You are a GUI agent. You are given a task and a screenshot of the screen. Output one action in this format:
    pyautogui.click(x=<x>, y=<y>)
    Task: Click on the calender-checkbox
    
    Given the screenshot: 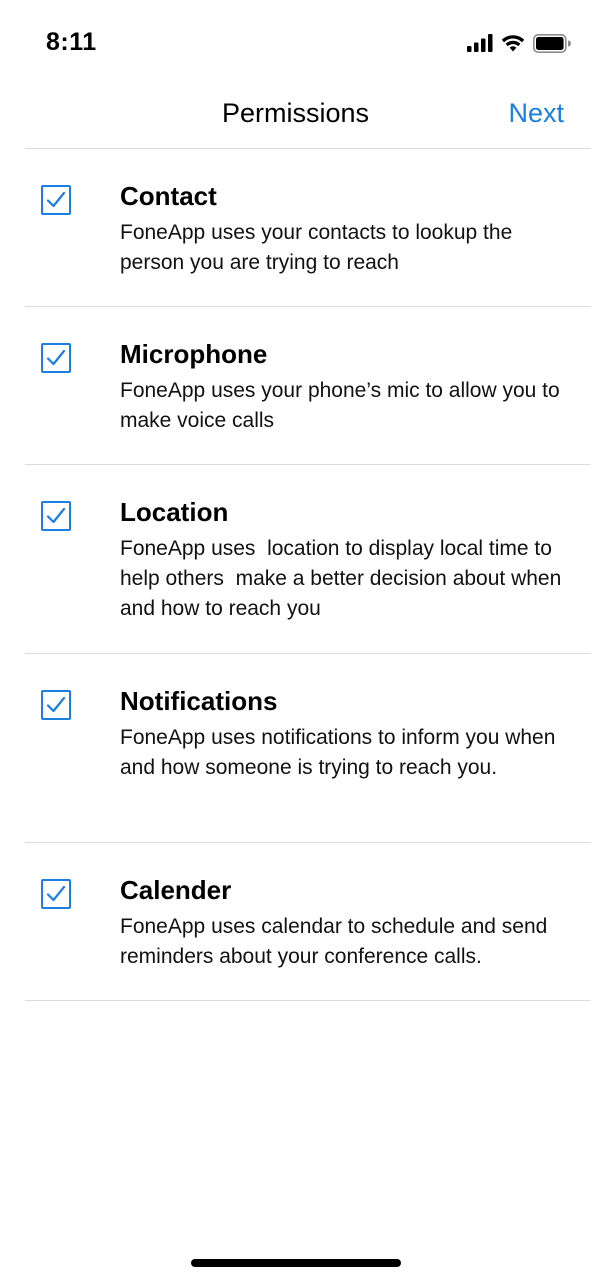 What is the action you would take?
    pyautogui.click(x=56, y=894)
    